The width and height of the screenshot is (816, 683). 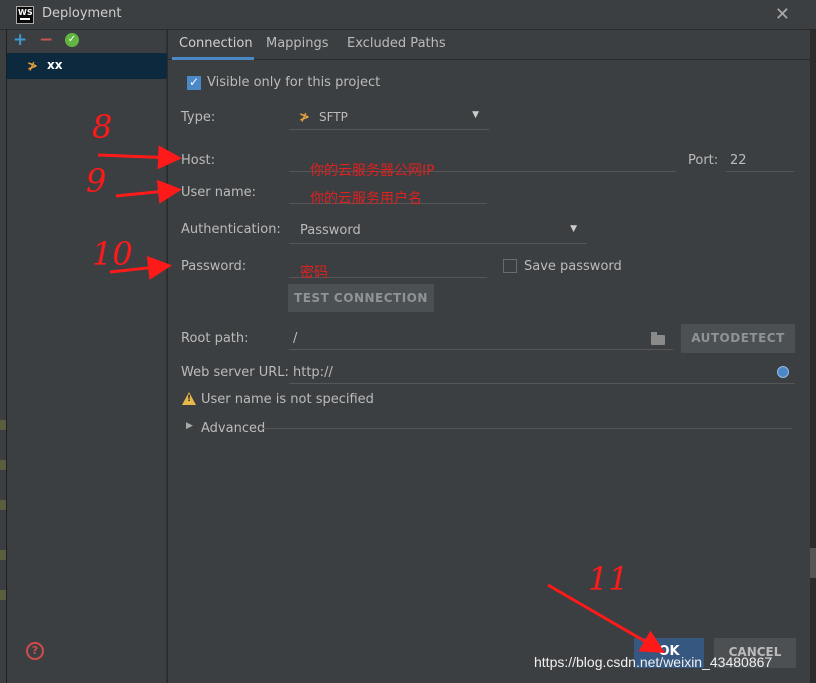 I want to click on root-path-label: Root path:, so click(x=215, y=338).